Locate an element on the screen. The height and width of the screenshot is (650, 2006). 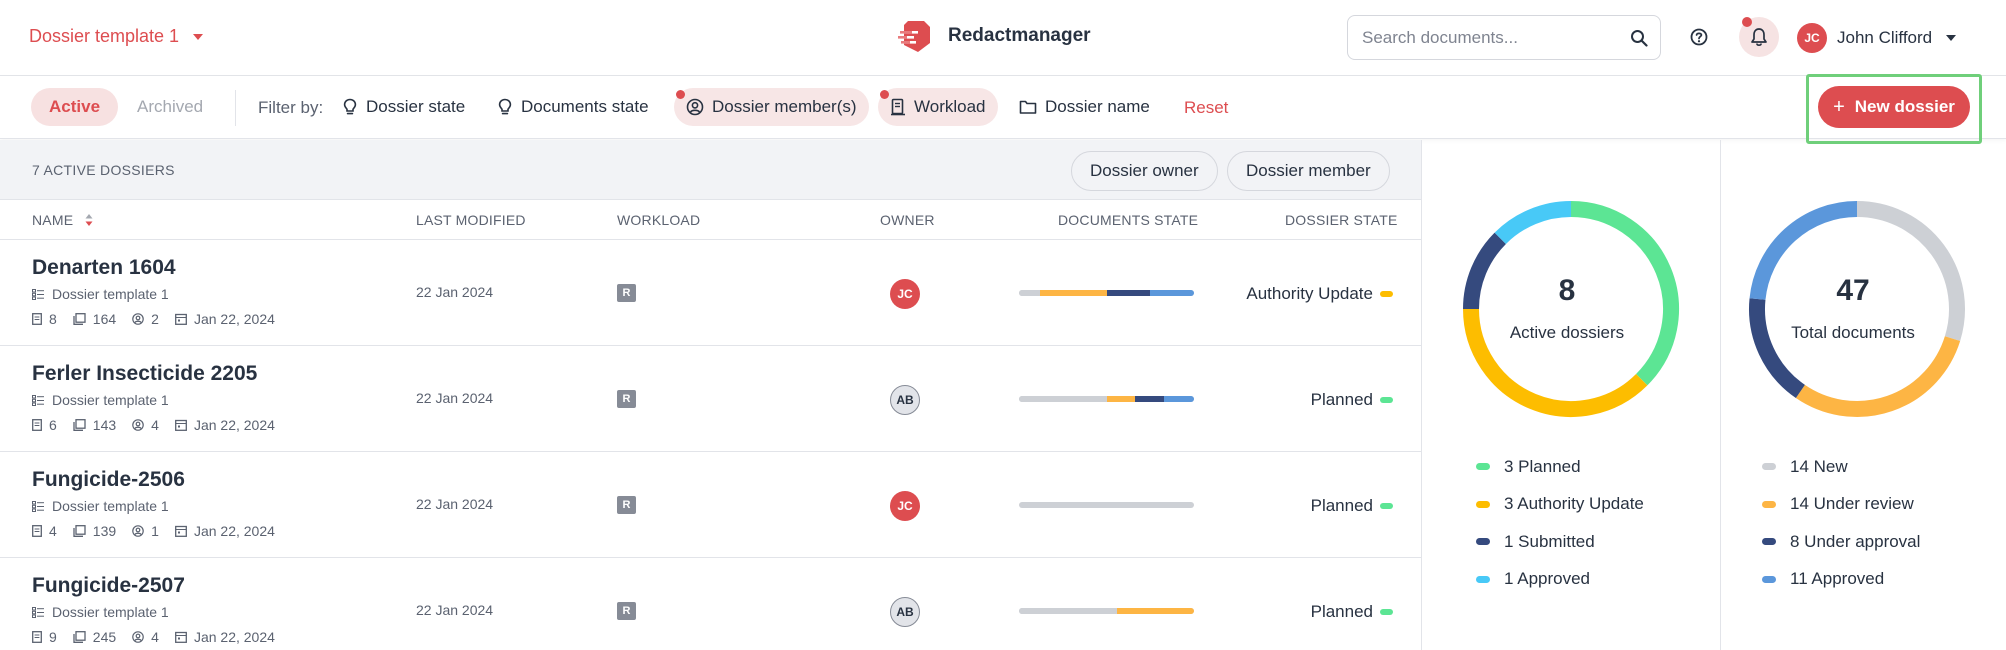
brand: Redactmanager is located at coordinates (994, 36).